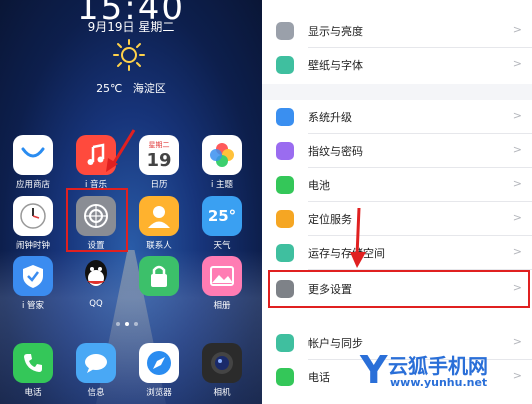  Describe the element at coordinates (159, 144) in the screenshot. I see `calendar-weekday: 星期二` at that location.